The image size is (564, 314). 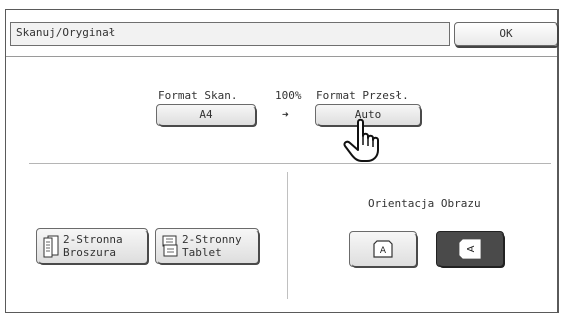 I want to click on scan-size-button: A4, so click(x=206, y=115).